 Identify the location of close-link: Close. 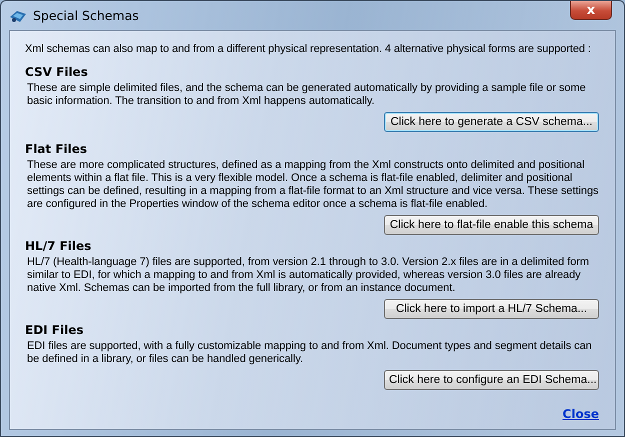
(580, 414).